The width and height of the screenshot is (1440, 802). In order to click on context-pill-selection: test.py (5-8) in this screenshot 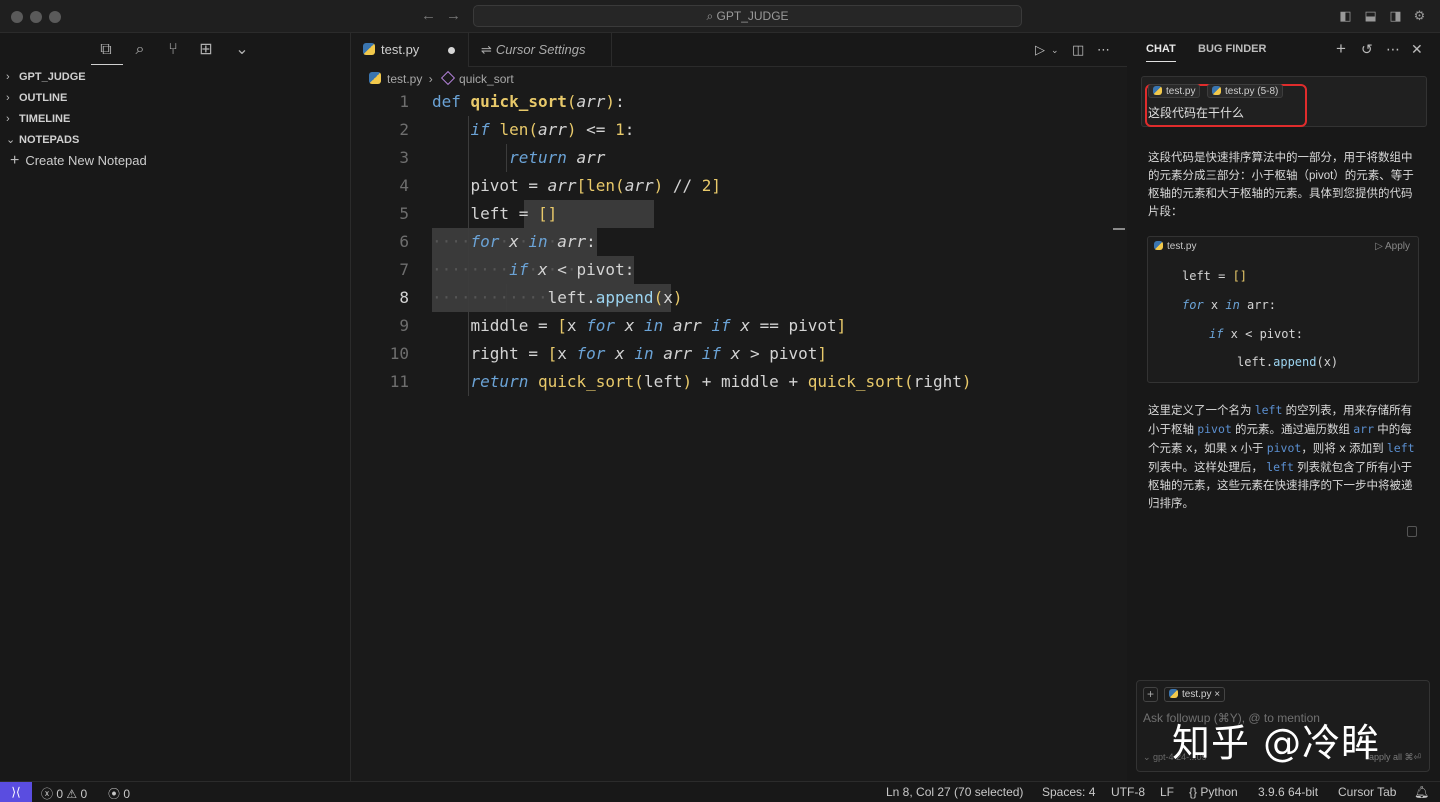, I will do `click(1245, 91)`.